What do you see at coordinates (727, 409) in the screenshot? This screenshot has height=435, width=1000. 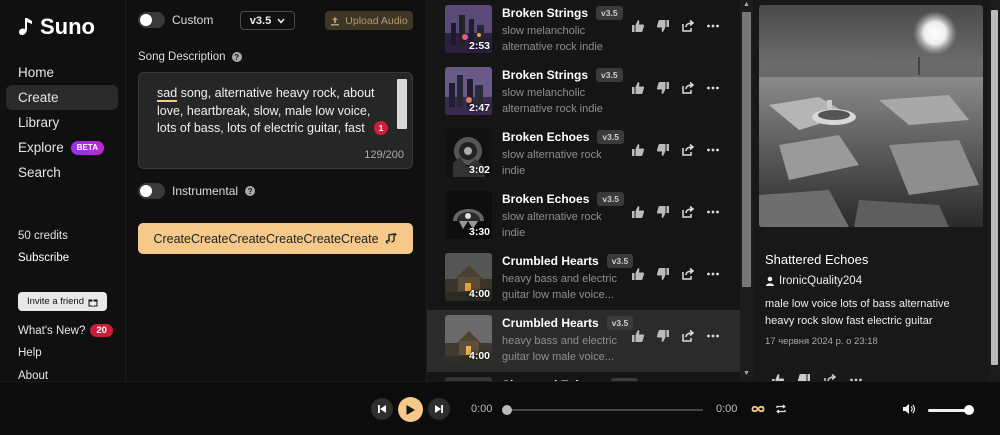 I see `total-time: 0:00` at bounding box center [727, 409].